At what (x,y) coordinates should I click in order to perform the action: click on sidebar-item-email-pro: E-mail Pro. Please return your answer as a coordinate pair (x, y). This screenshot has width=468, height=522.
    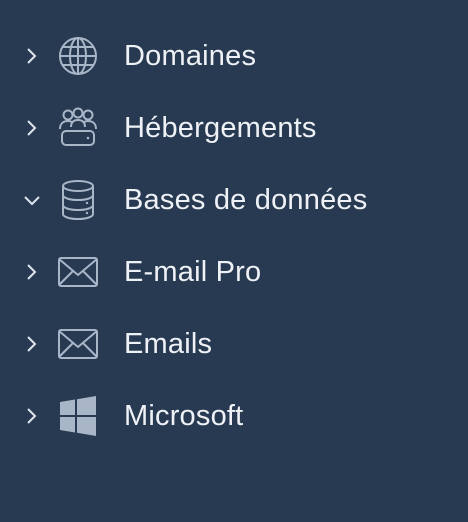
    Looking at the image, I should click on (234, 272).